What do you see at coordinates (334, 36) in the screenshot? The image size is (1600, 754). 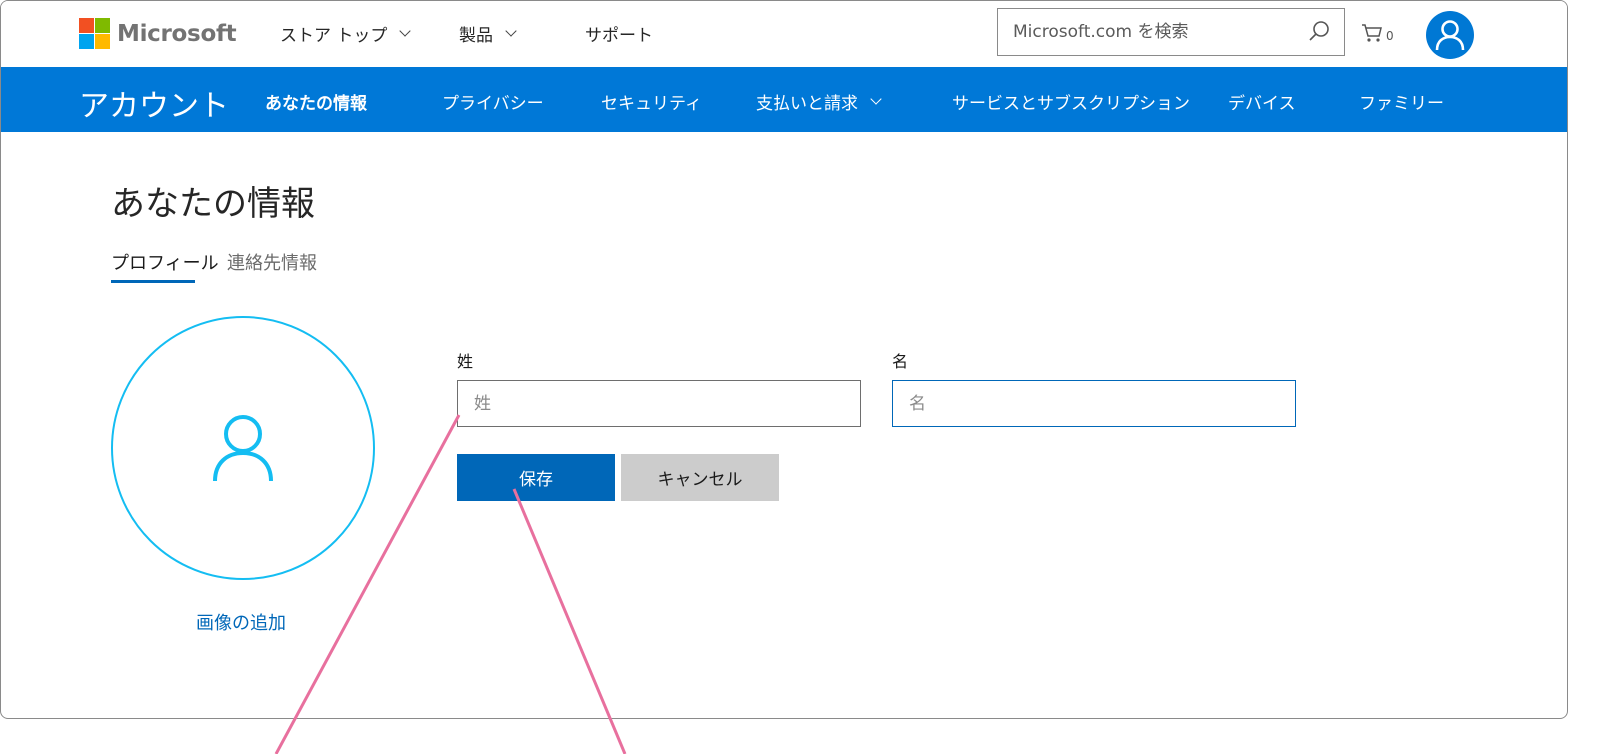 I see `nav-store-top-label: ストア トップ` at bounding box center [334, 36].